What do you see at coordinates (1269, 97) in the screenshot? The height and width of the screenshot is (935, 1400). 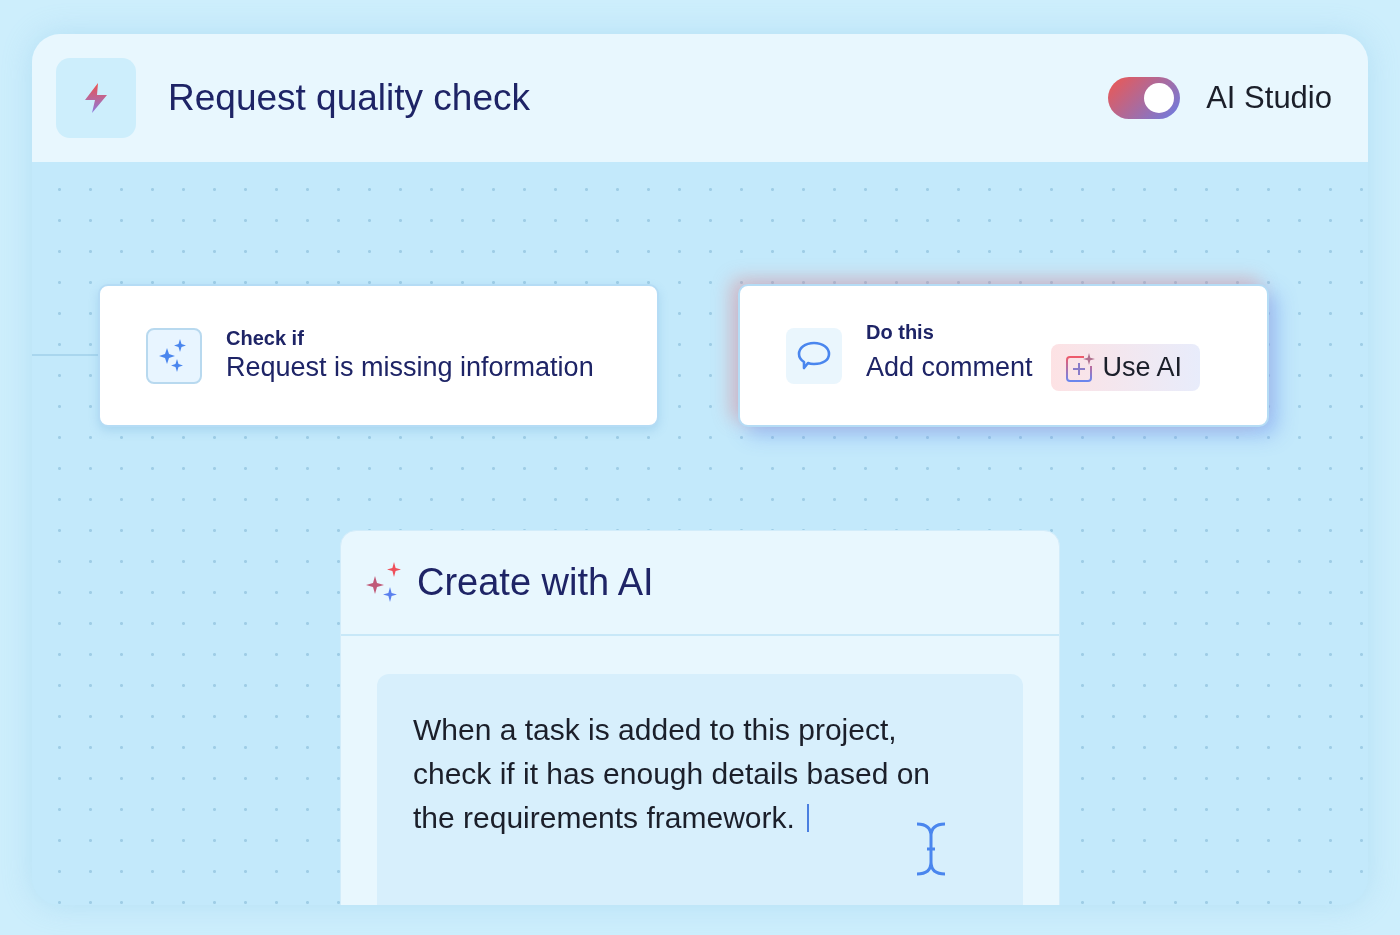 I see `toggle-label: AI Studio` at bounding box center [1269, 97].